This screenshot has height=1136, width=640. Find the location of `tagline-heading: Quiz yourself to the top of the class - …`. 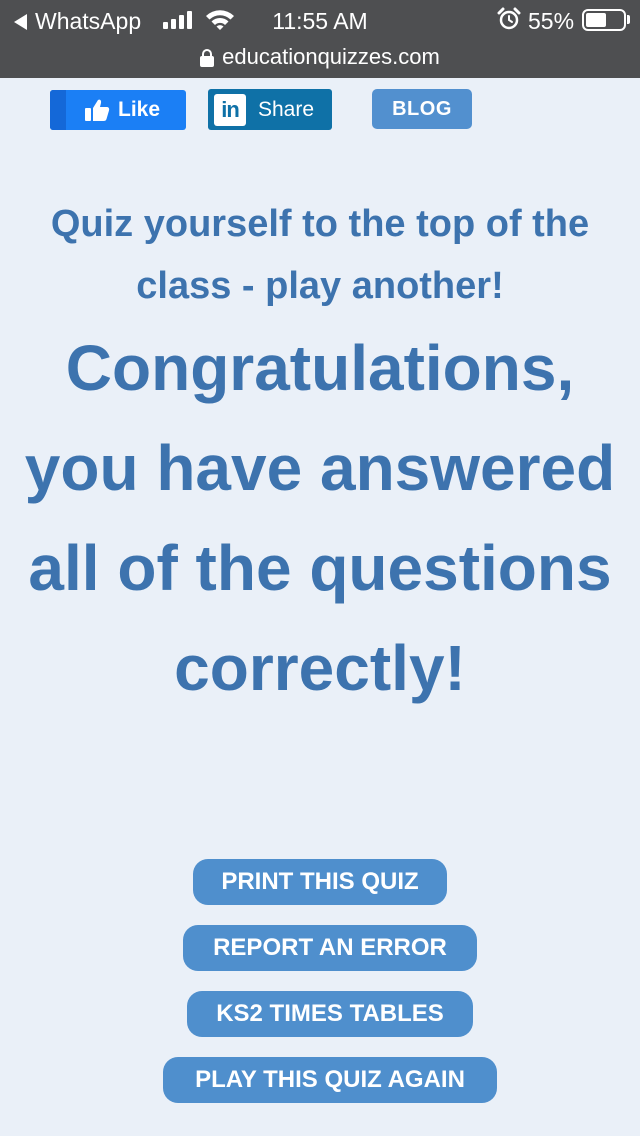

tagline-heading: Quiz yourself to the top of the class - … is located at coordinates (320, 255).